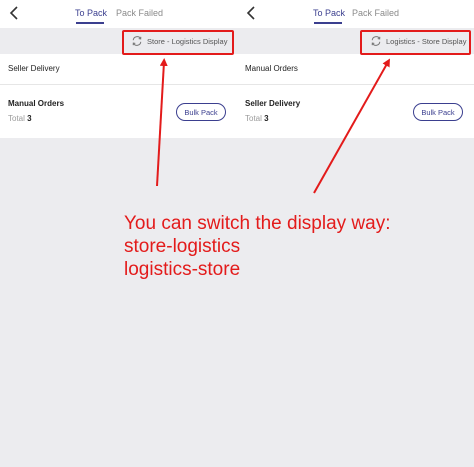  I want to click on note-line: You can switch the display way:, so click(257, 223).